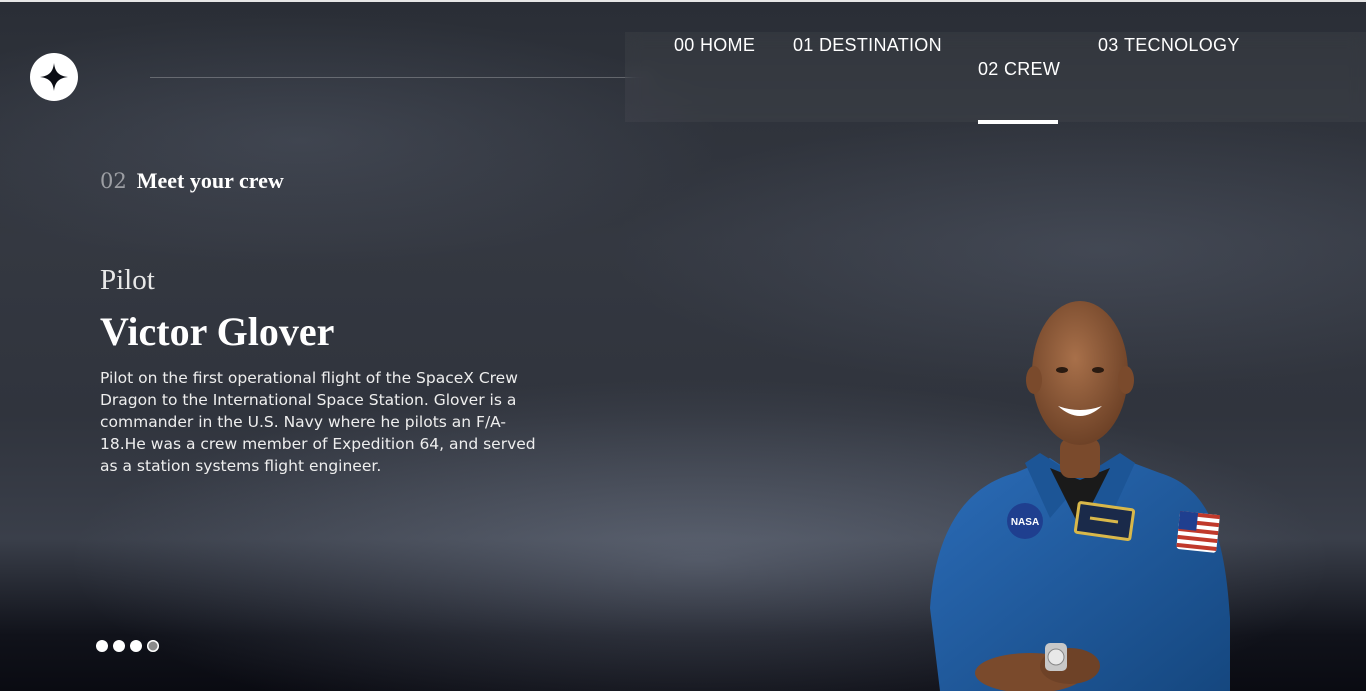 This screenshot has width=1366, height=691. What do you see at coordinates (988, 69) in the screenshot?
I see `nav-crew-number: 02` at bounding box center [988, 69].